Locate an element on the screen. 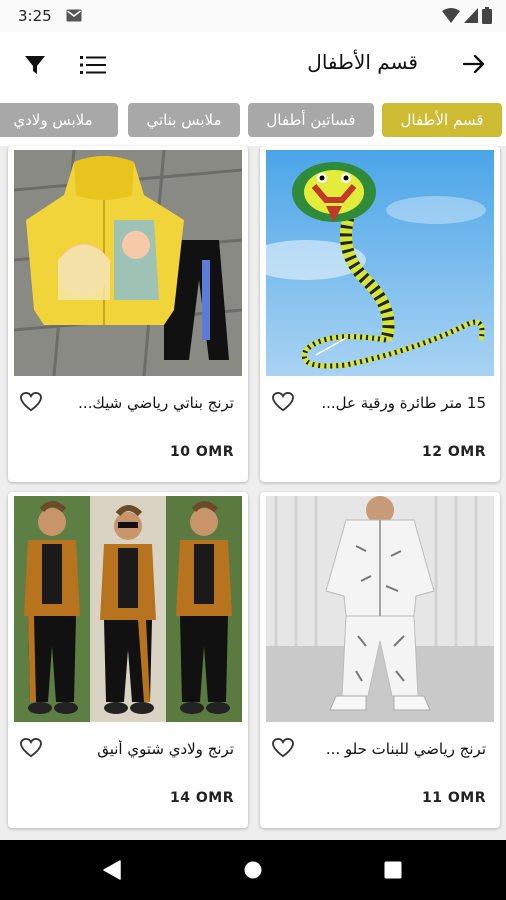  status-time: 3:25 is located at coordinates (35, 16).